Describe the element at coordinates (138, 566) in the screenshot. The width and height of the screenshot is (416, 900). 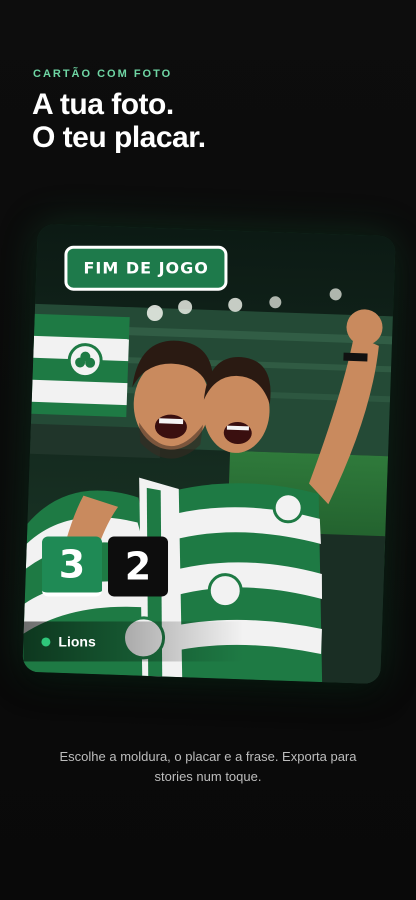
I see `away-score: 2` at that location.